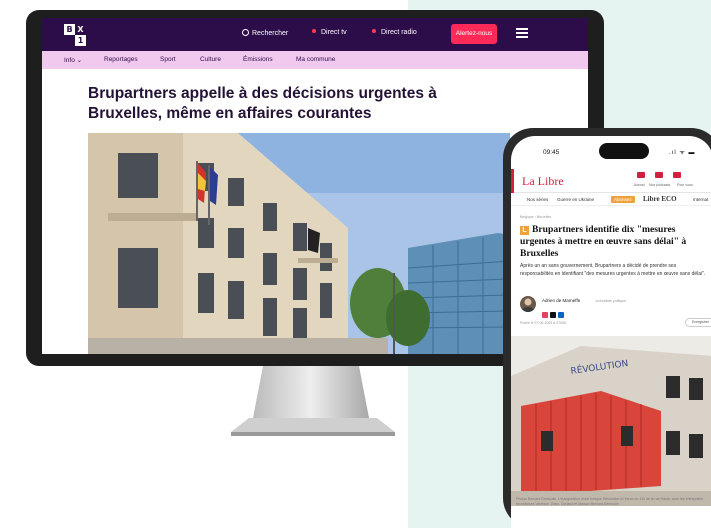 This screenshot has height=528, width=711. What do you see at coordinates (210, 59) in the screenshot?
I see `nav-item-culture: Culture` at bounding box center [210, 59].